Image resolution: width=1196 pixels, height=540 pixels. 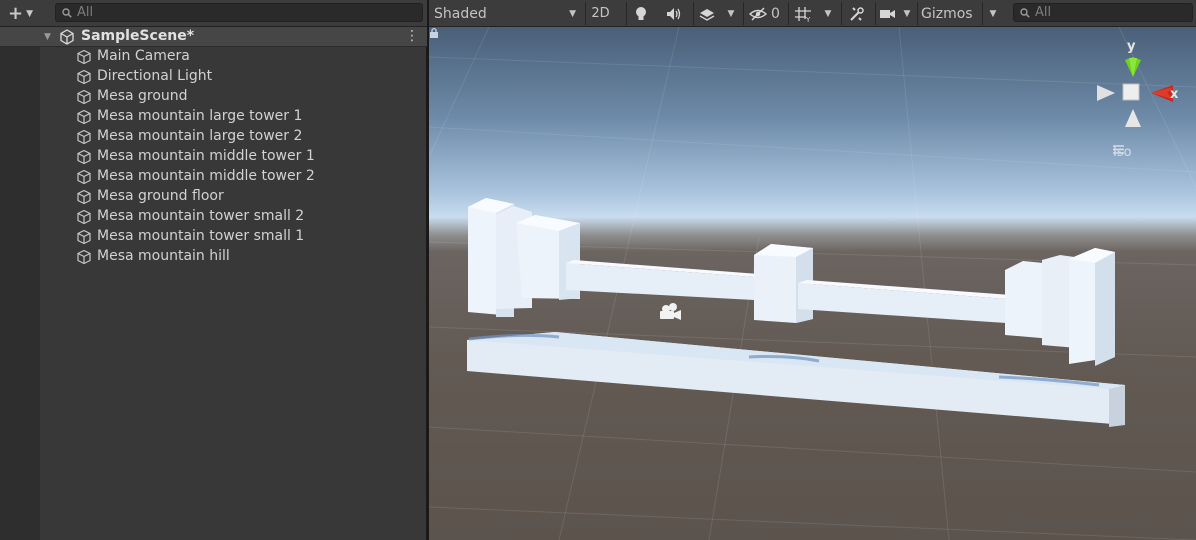 What do you see at coordinates (142, 96) in the screenshot?
I see `hierarchy-item-label: Mesa ground` at bounding box center [142, 96].